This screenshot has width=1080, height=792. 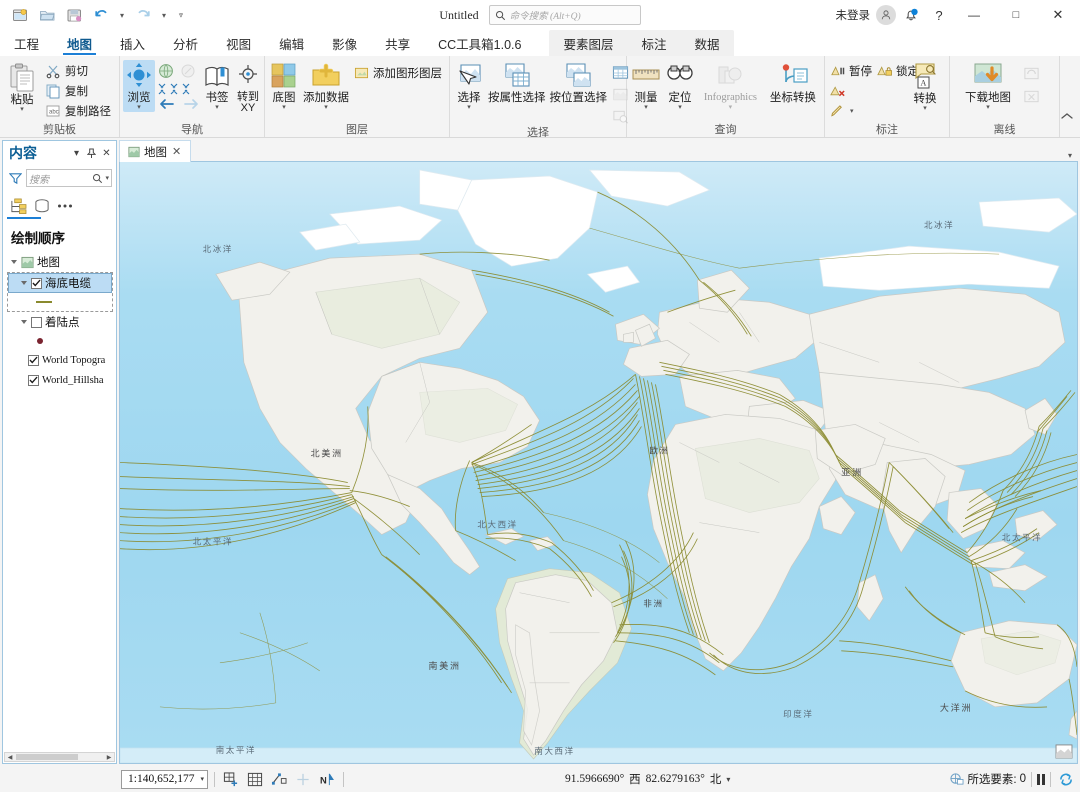 What do you see at coordinates (202, 779) in the screenshot?
I see `map-scale-dropdown-icon: ▾` at bounding box center [202, 779].